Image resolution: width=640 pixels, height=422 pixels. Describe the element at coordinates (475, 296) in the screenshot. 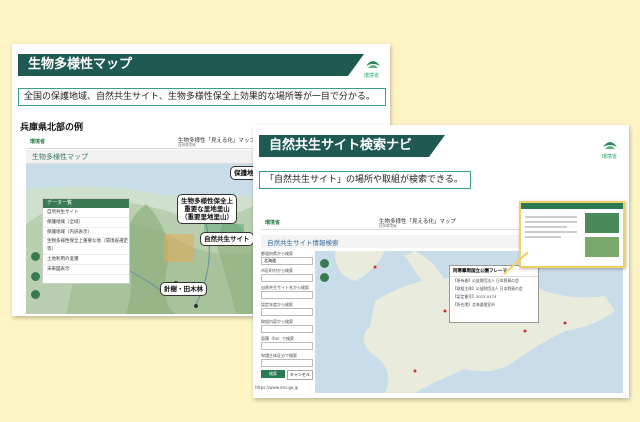

I see `popup-line: 【認定番号】2023-0174` at that location.